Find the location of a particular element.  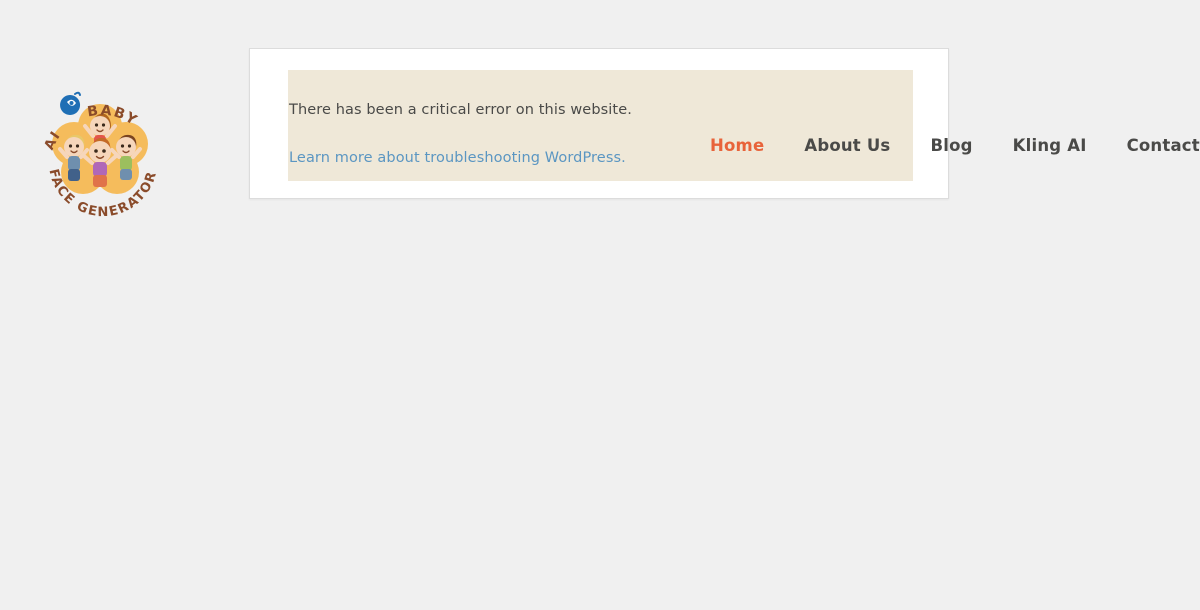

primary-navigation: Home About Us Blog Kling AI Contact is located at coordinates (945, 146).